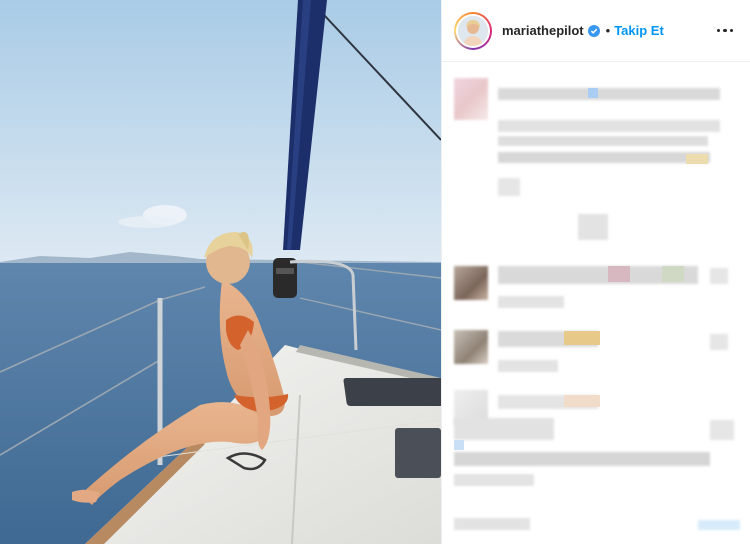 The width and height of the screenshot is (750, 544). Describe the element at coordinates (639, 30) in the screenshot. I see `follow-button: Takip Et` at that location.